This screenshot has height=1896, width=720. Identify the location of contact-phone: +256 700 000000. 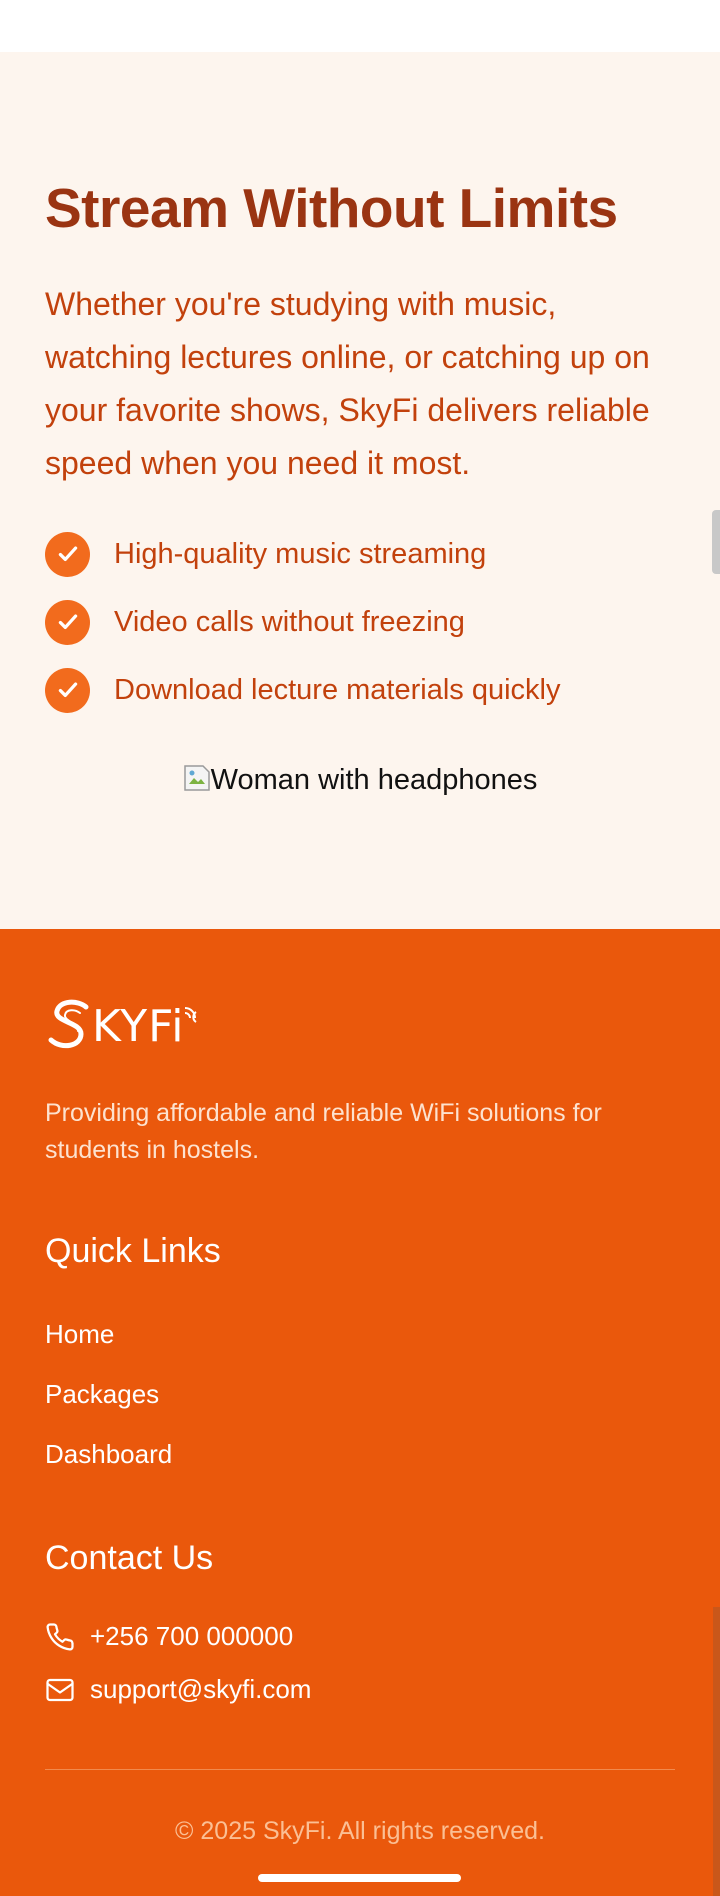
(169, 1636).